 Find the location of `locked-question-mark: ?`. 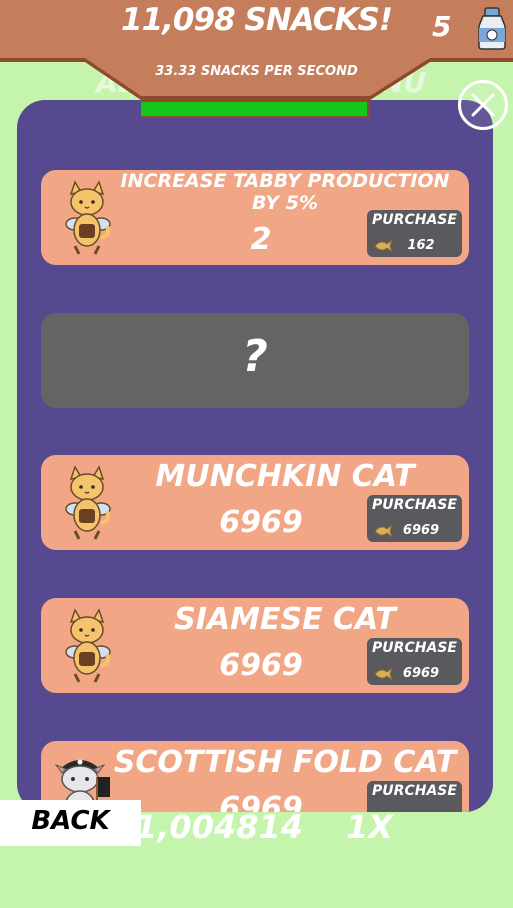

locked-question-mark: ? is located at coordinates (255, 356).